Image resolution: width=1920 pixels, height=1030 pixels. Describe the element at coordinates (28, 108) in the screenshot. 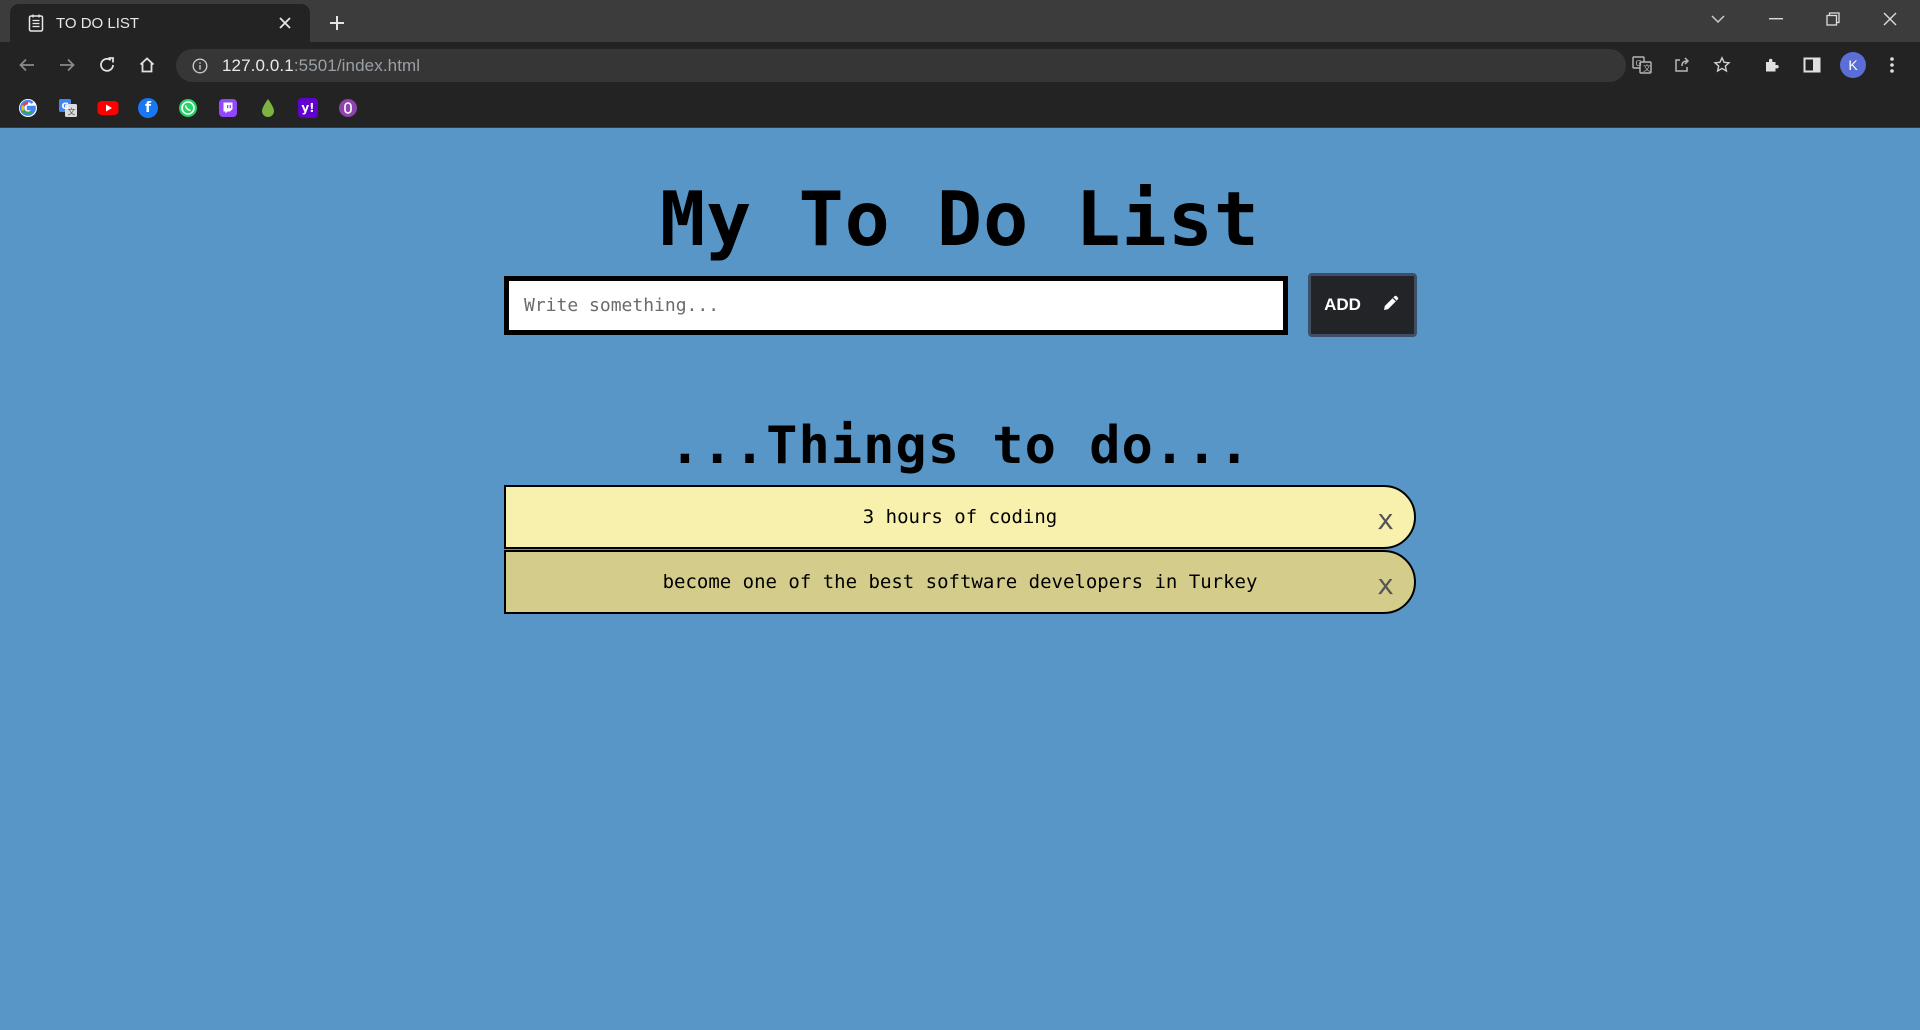

I see `google-icon` at that location.